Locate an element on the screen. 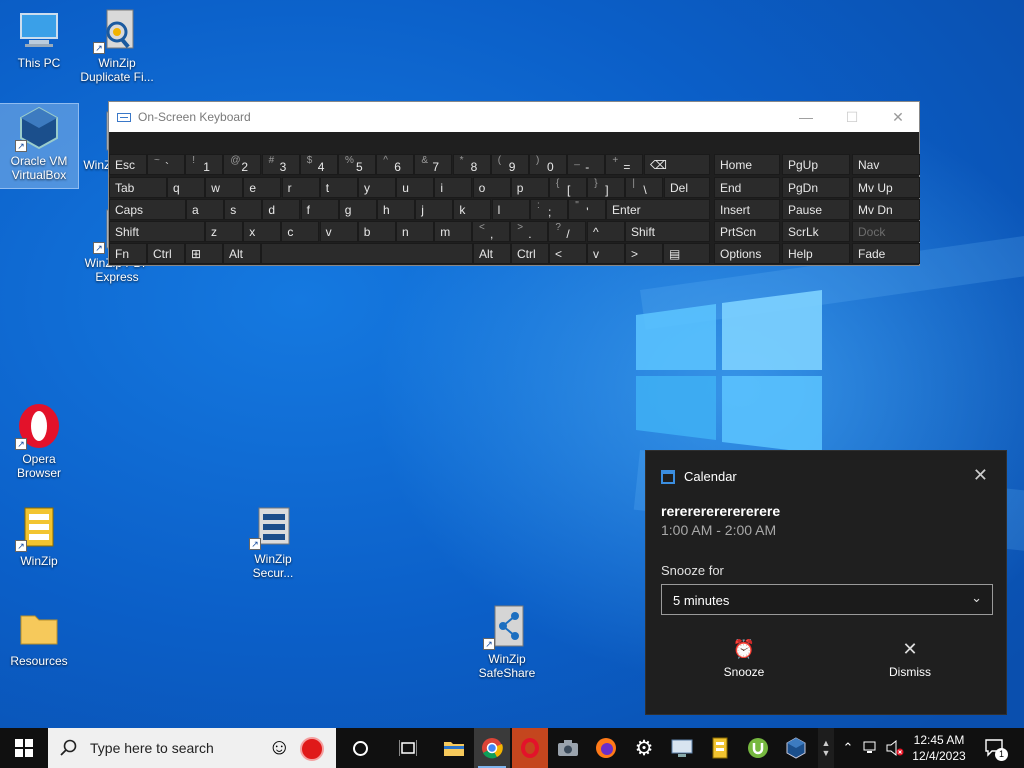 The height and width of the screenshot is (768, 1024). key-8: * 8 is located at coordinates (471, 164).